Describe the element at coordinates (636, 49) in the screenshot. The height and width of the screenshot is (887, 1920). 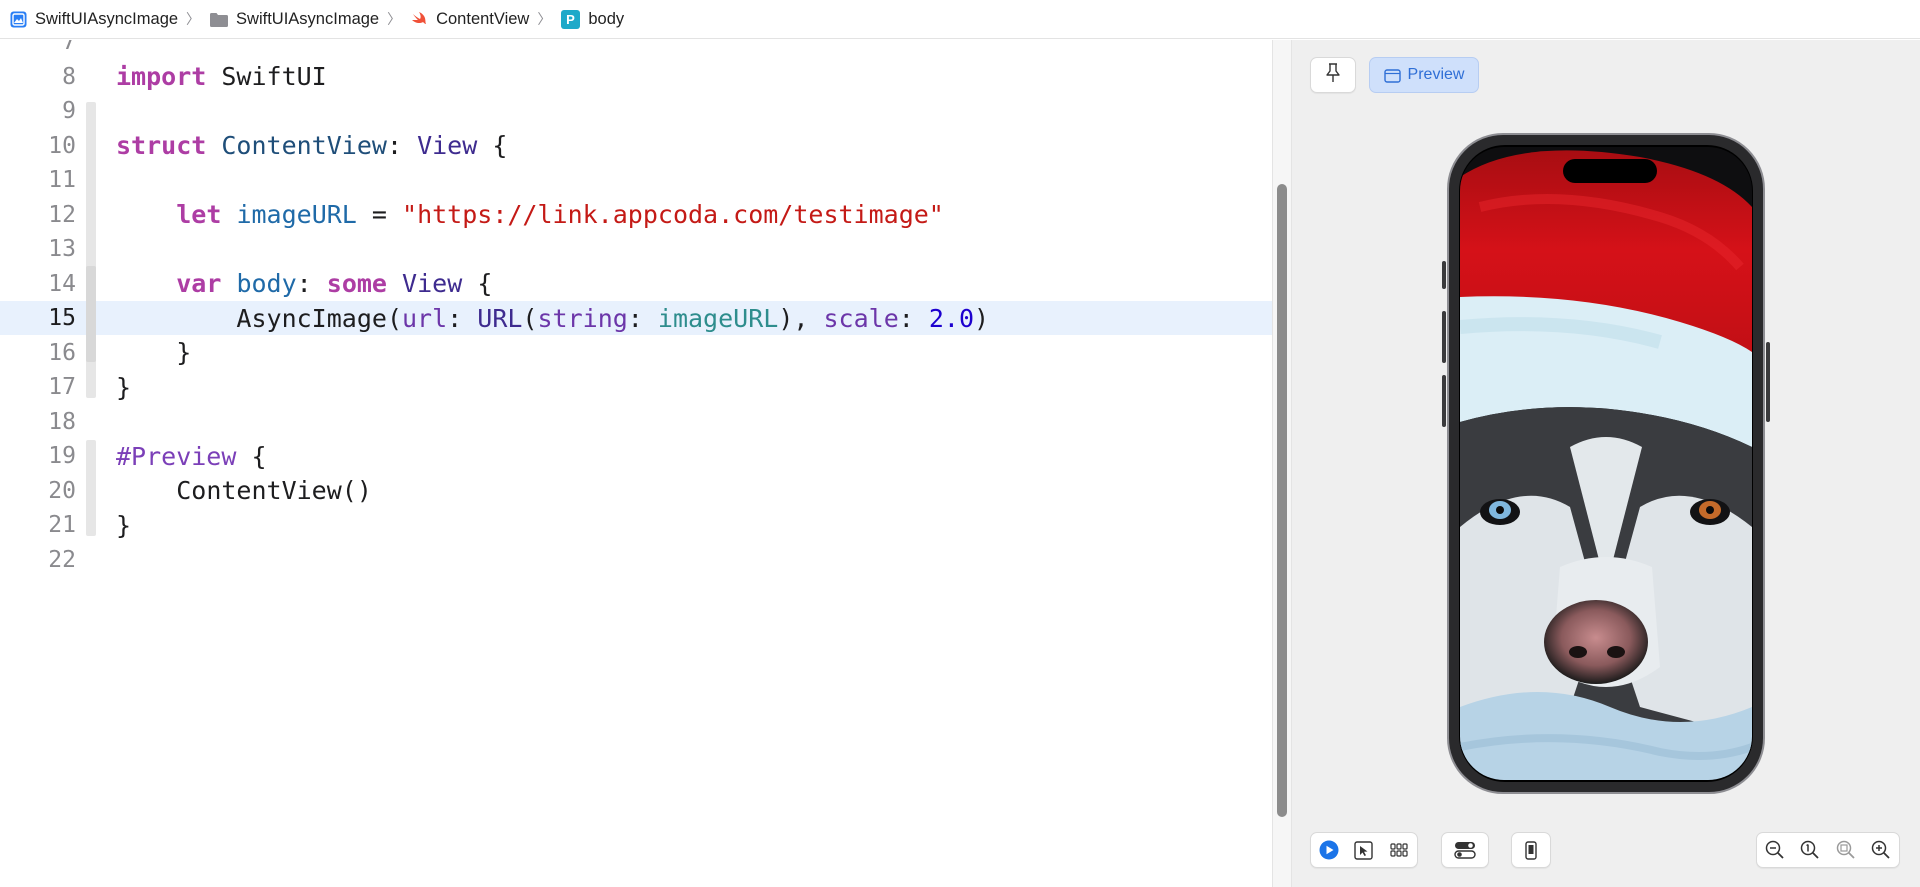
I see `code-line: 7` at that location.